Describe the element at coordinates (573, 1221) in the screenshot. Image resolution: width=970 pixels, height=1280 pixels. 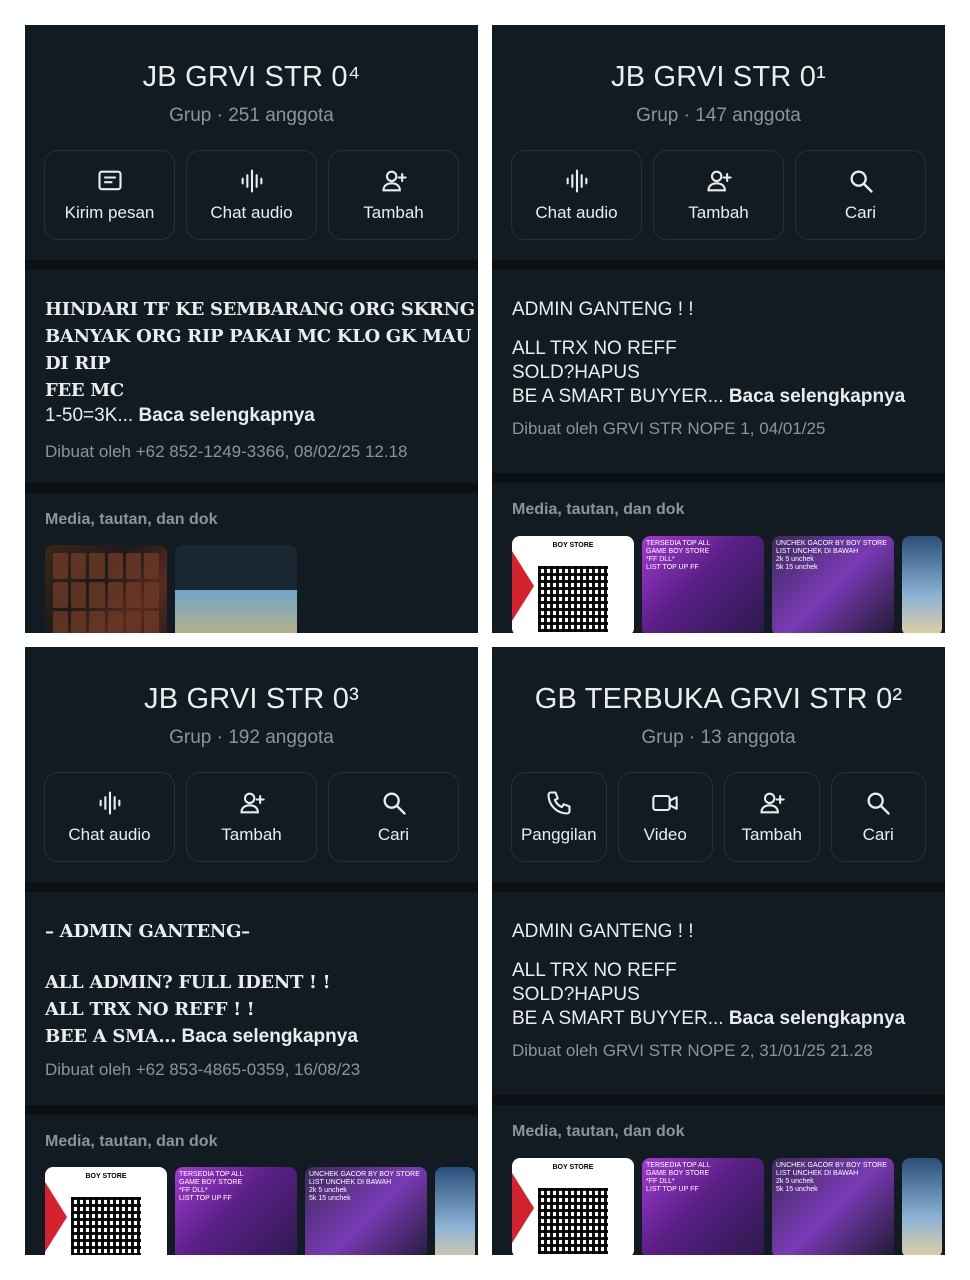
I see `qr-code-image` at that location.